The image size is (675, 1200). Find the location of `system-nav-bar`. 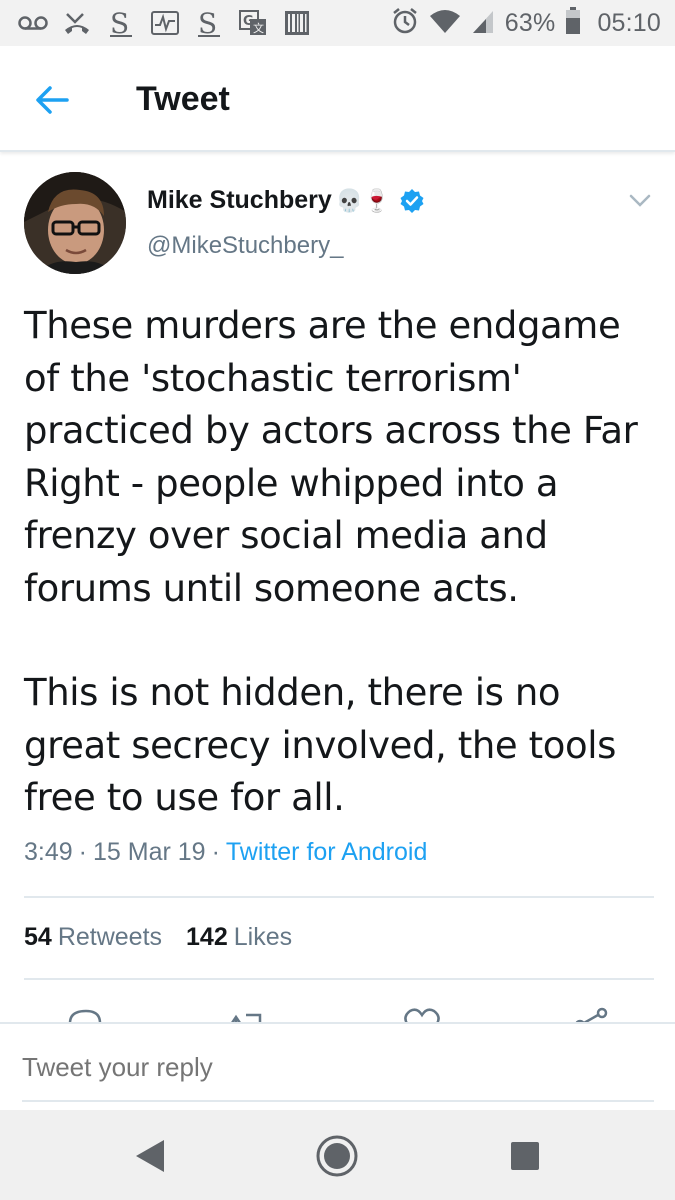

system-nav-bar is located at coordinates (337, 1155).